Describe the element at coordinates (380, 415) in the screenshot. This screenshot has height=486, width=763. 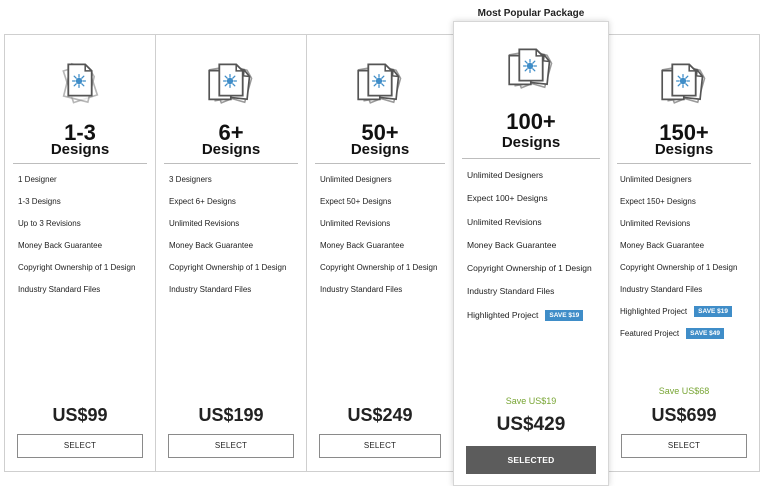
I see `plan-price: US$249` at that location.